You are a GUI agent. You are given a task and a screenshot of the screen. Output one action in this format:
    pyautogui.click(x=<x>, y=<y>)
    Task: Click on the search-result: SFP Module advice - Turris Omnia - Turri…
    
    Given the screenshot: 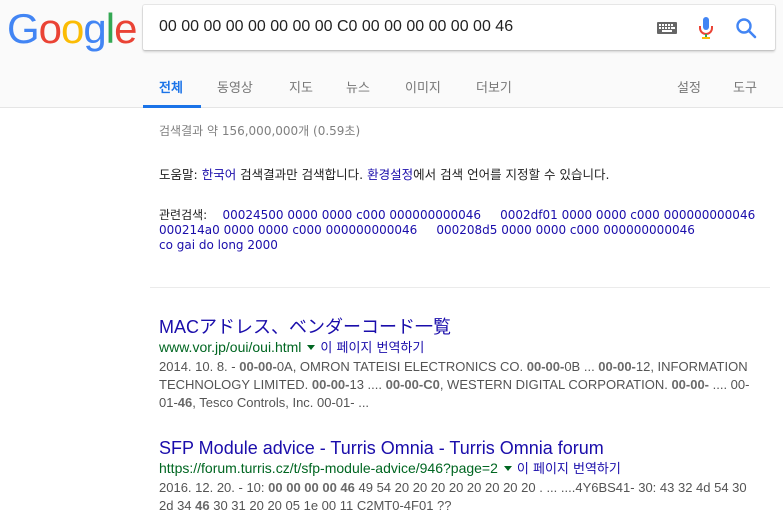 What is the action you would take?
    pyautogui.click(x=459, y=476)
    